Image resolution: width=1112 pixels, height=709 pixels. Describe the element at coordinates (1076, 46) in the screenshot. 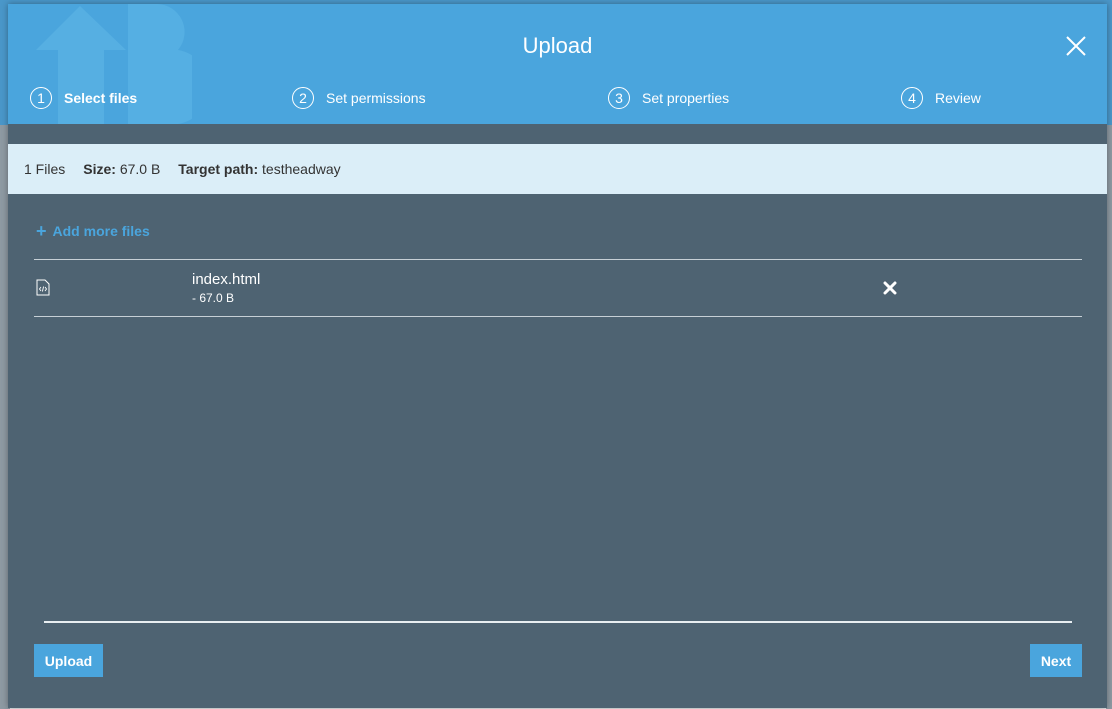

I see `close-icon` at that location.